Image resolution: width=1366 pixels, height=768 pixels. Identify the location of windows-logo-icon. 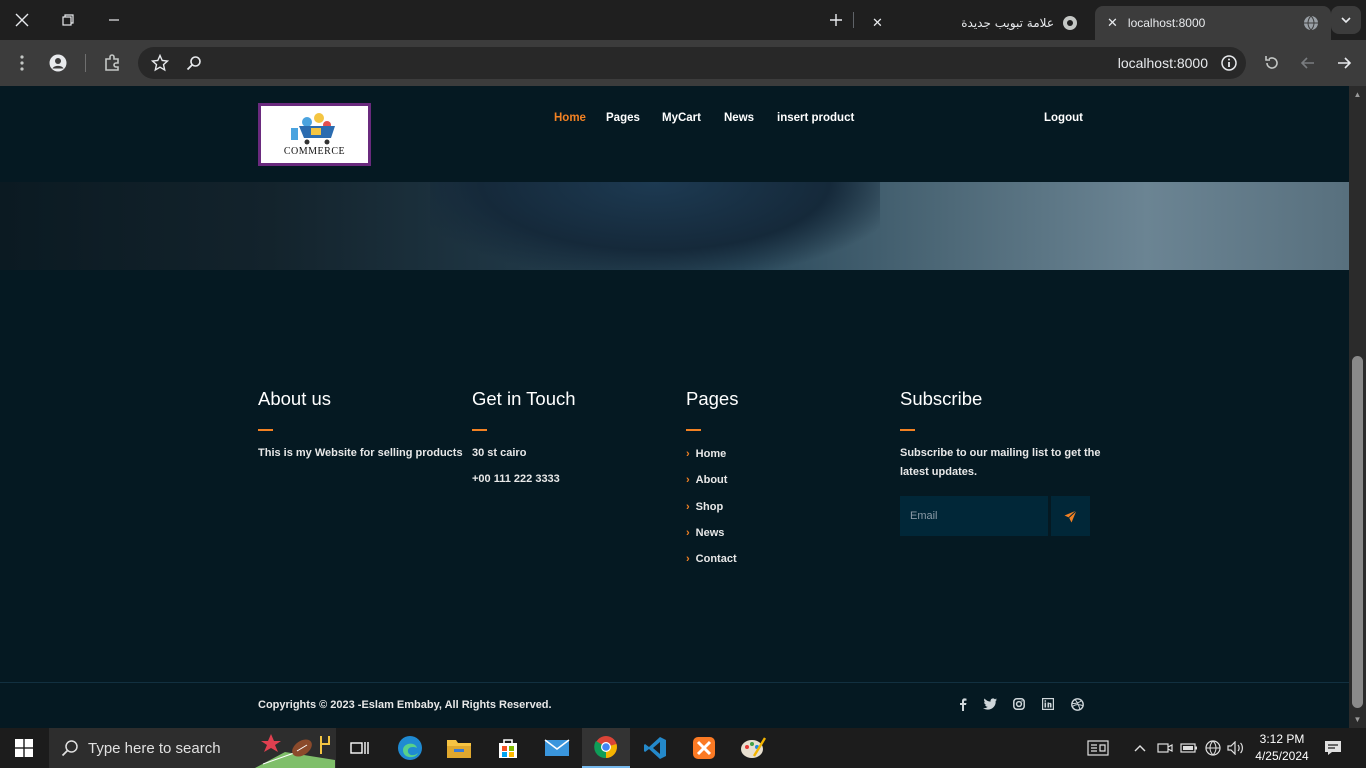
(24, 748).